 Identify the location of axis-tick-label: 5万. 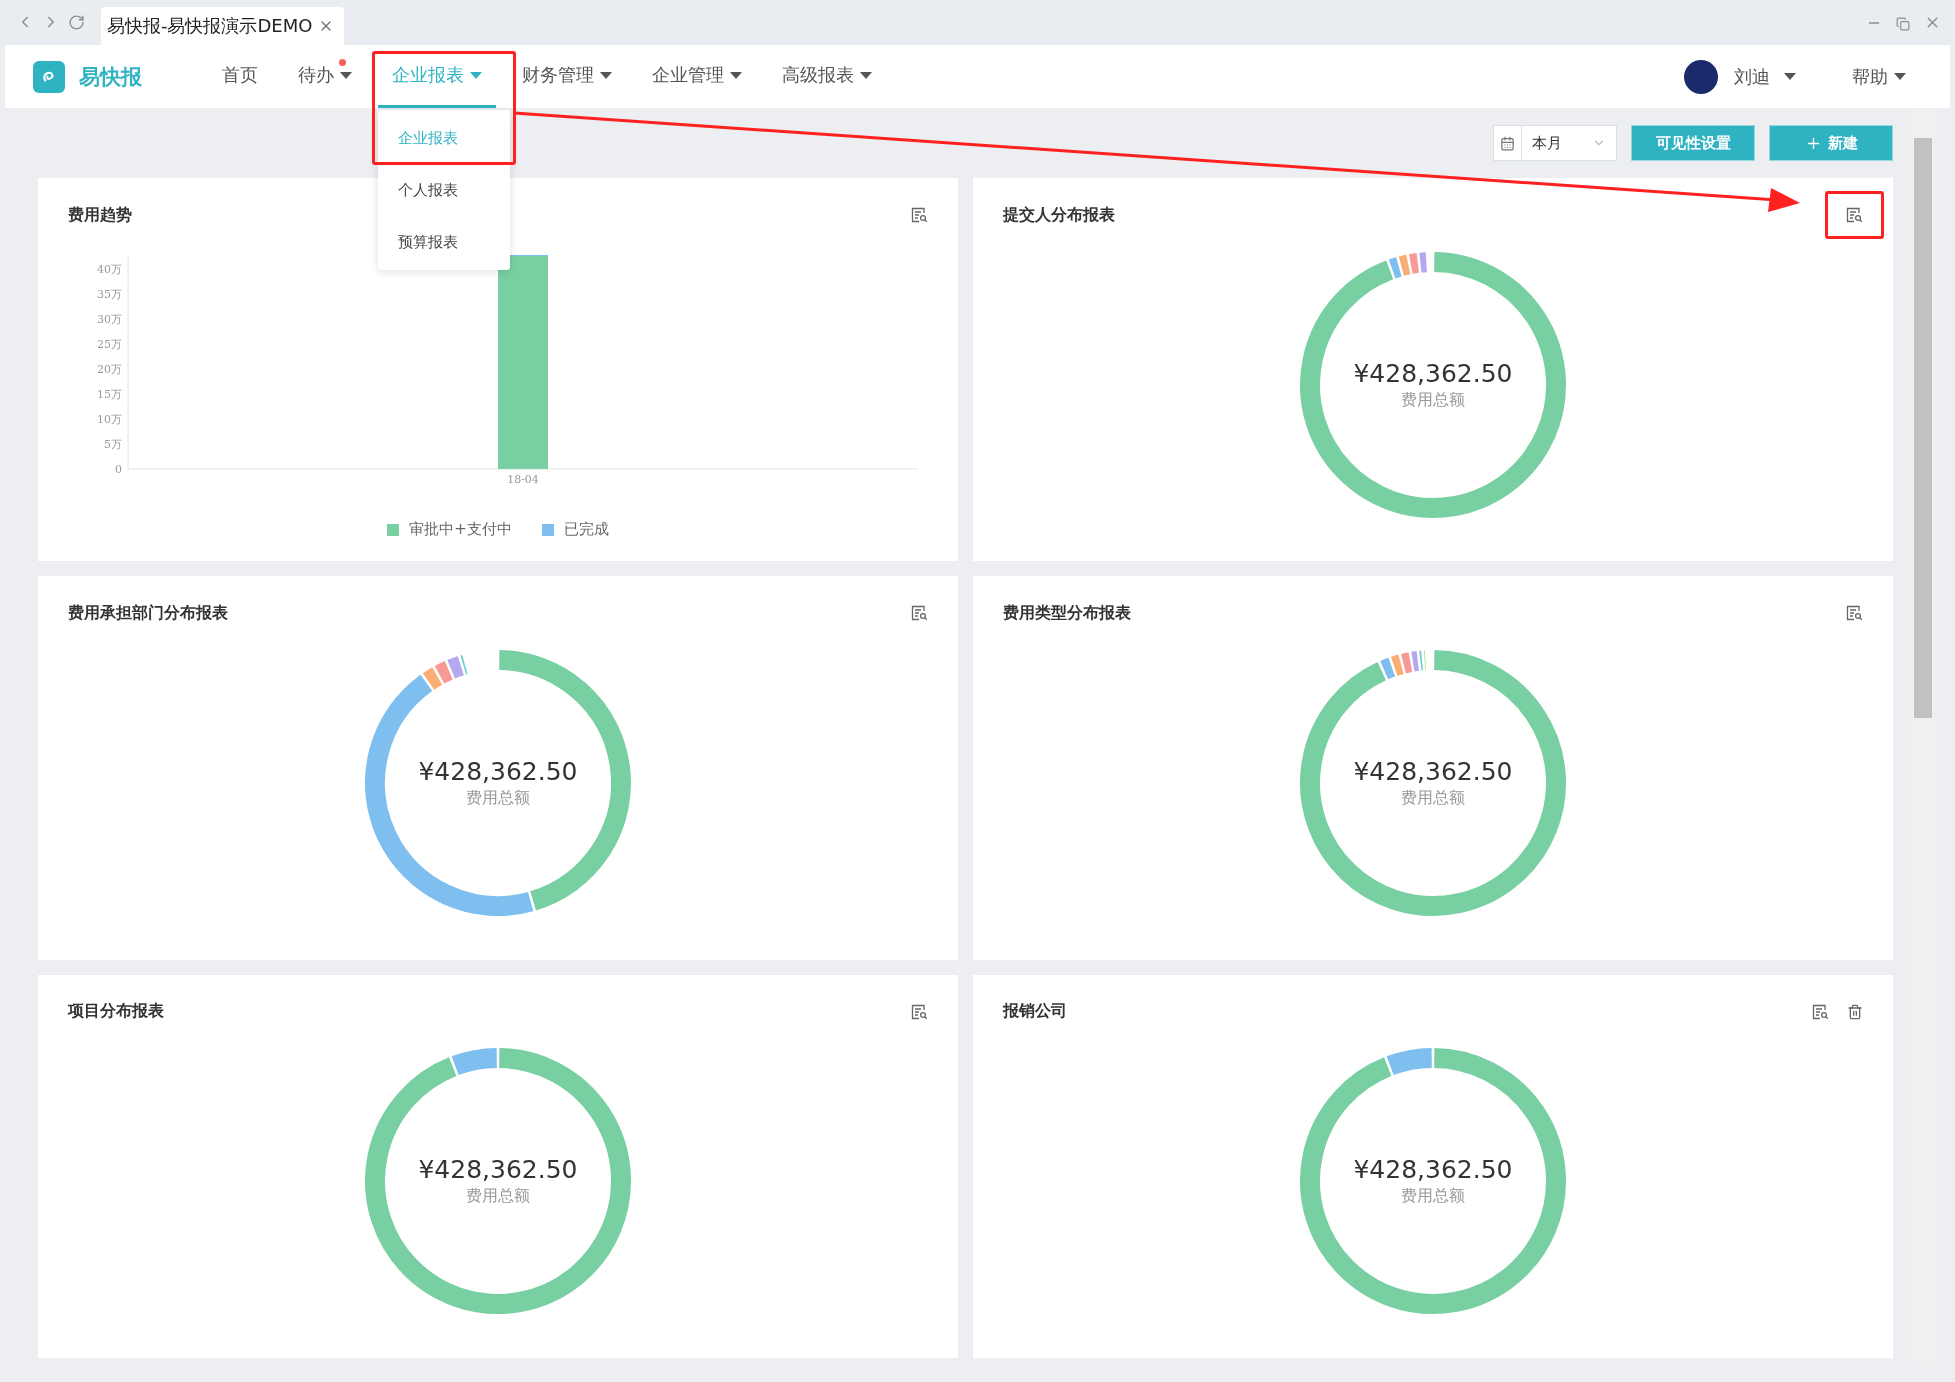
(113, 445).